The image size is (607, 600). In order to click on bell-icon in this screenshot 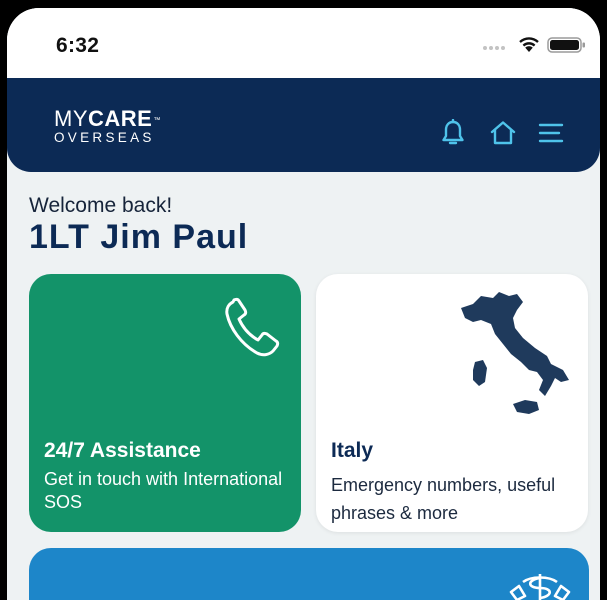, I will do `click(453, 132)`.